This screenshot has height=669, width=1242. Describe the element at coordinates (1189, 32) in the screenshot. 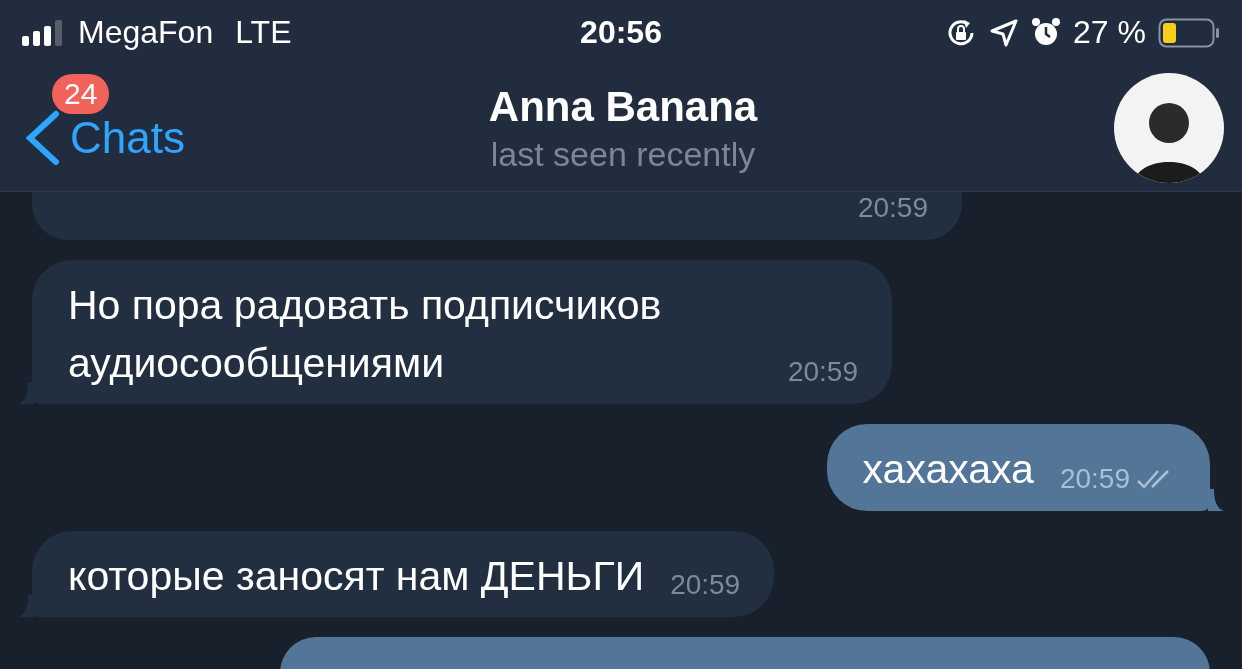

I see `battery-icon` at that location.